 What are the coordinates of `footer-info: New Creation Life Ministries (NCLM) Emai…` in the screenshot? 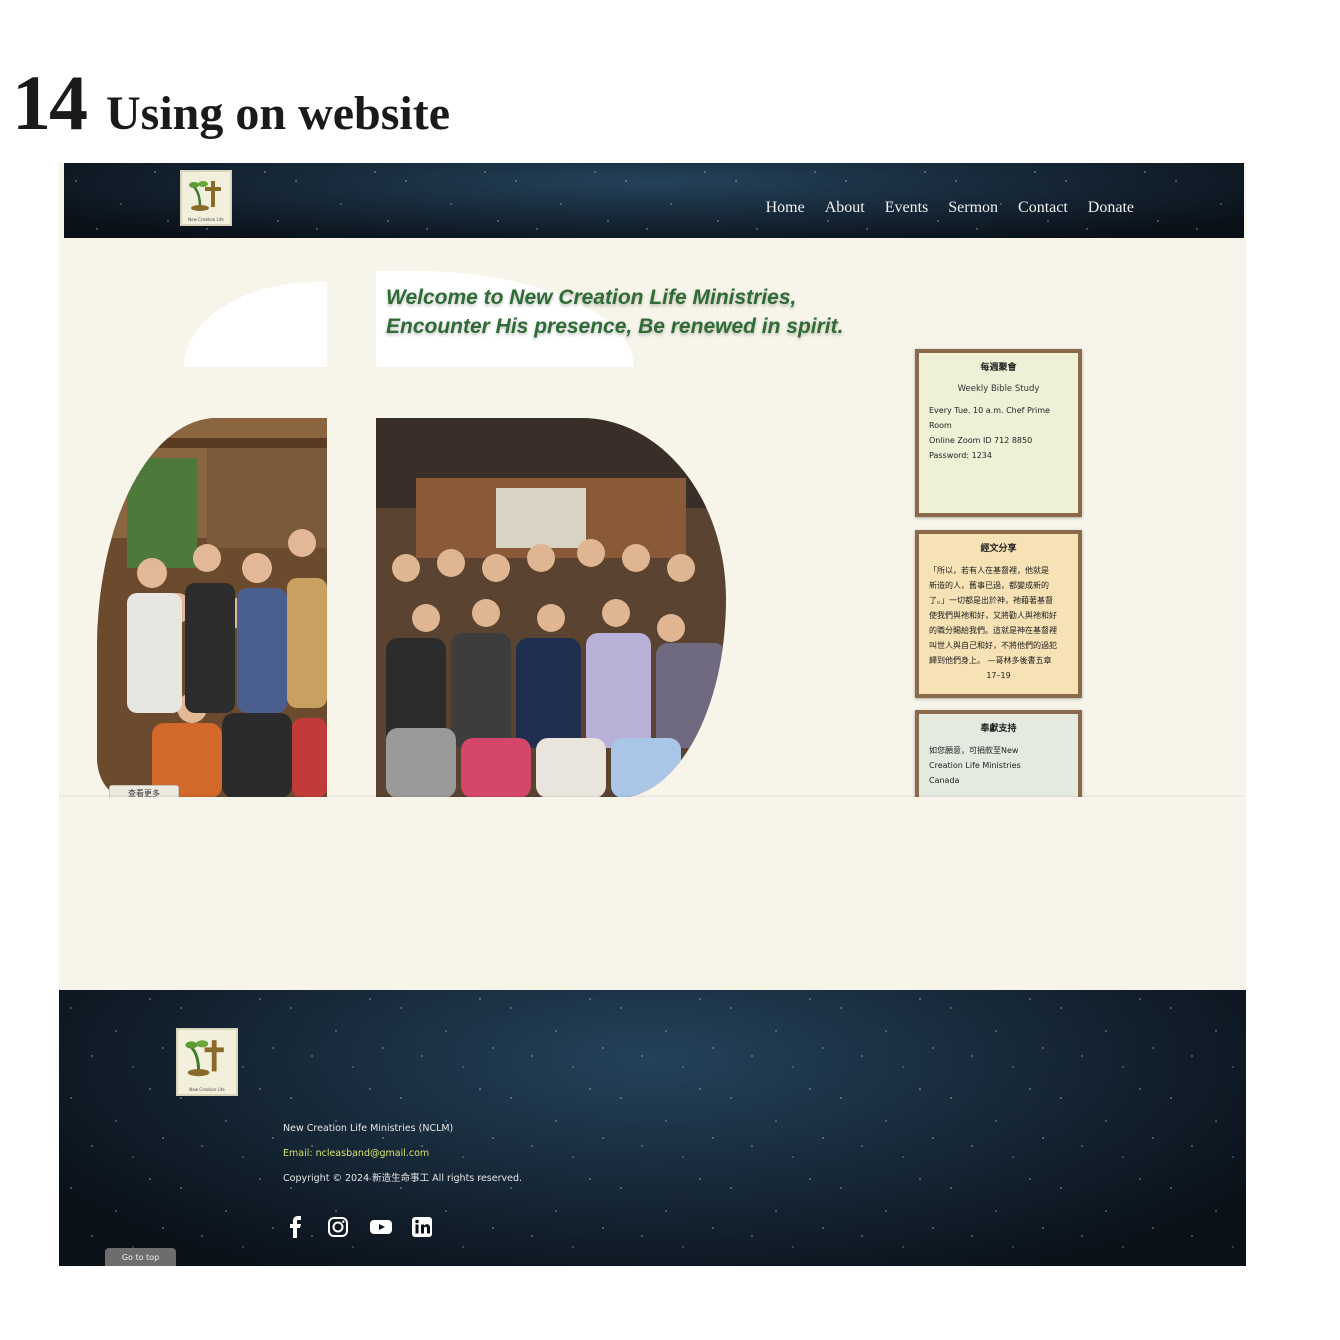 It's located at (402, 1153).